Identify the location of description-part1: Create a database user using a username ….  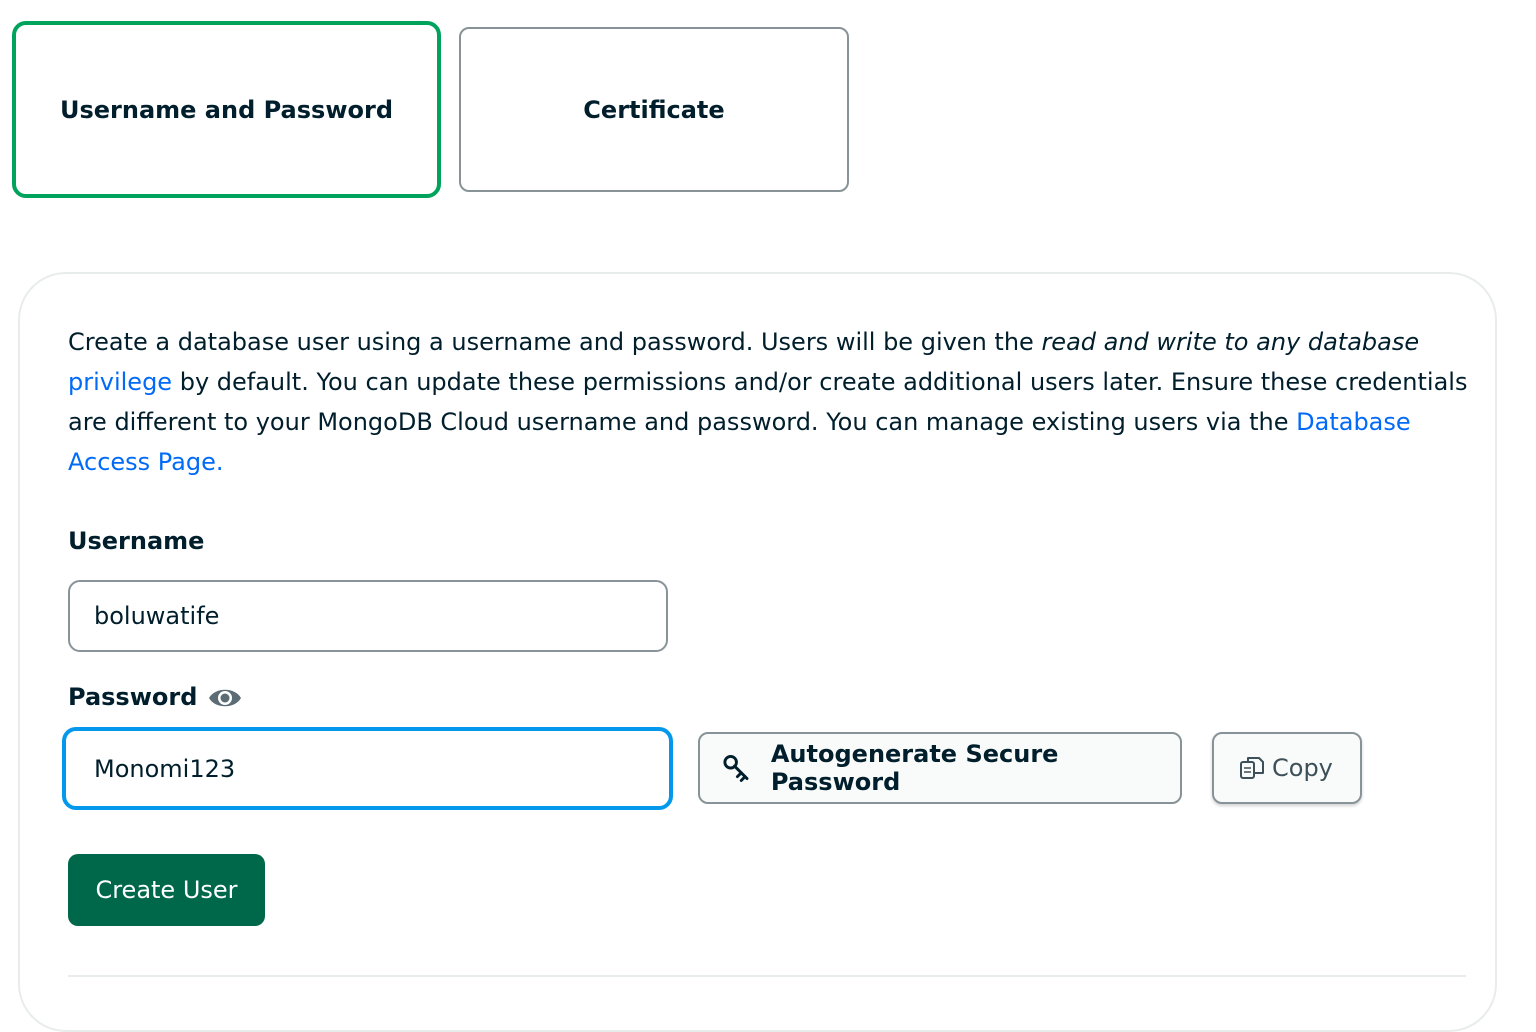
(555, 342).